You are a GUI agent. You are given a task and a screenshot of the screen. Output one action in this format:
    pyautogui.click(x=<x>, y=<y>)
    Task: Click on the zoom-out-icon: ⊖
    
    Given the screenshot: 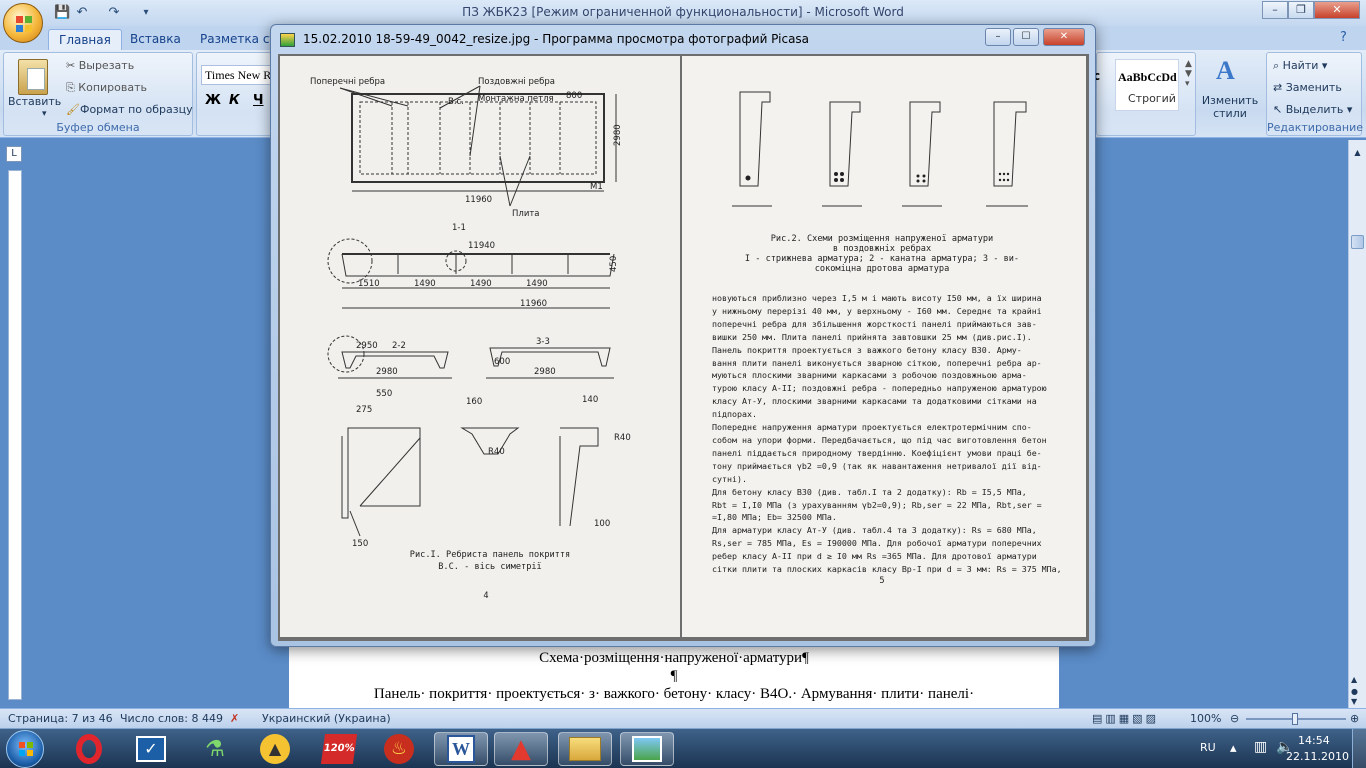 What is the action you would take?
    pyautogui.click(x=1234, y=718)
    